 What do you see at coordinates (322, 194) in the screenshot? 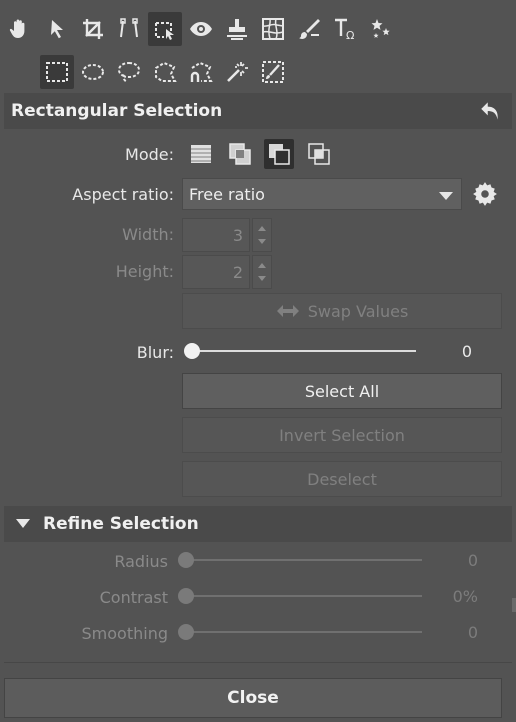
I see `aspect-ratio-select: Free ratio` at bounding box center [322, 194].